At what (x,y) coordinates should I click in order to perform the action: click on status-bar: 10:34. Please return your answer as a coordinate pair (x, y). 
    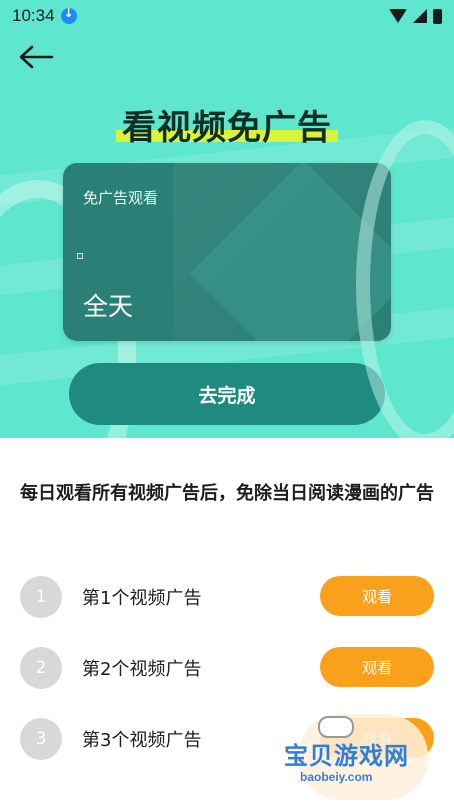
    Looking at the image, I should click on (227, 16).